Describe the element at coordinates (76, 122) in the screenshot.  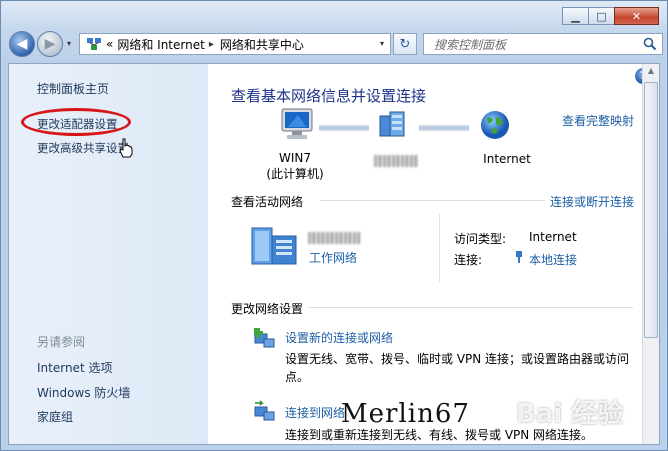
I see `highlight-ellipse` at that location.